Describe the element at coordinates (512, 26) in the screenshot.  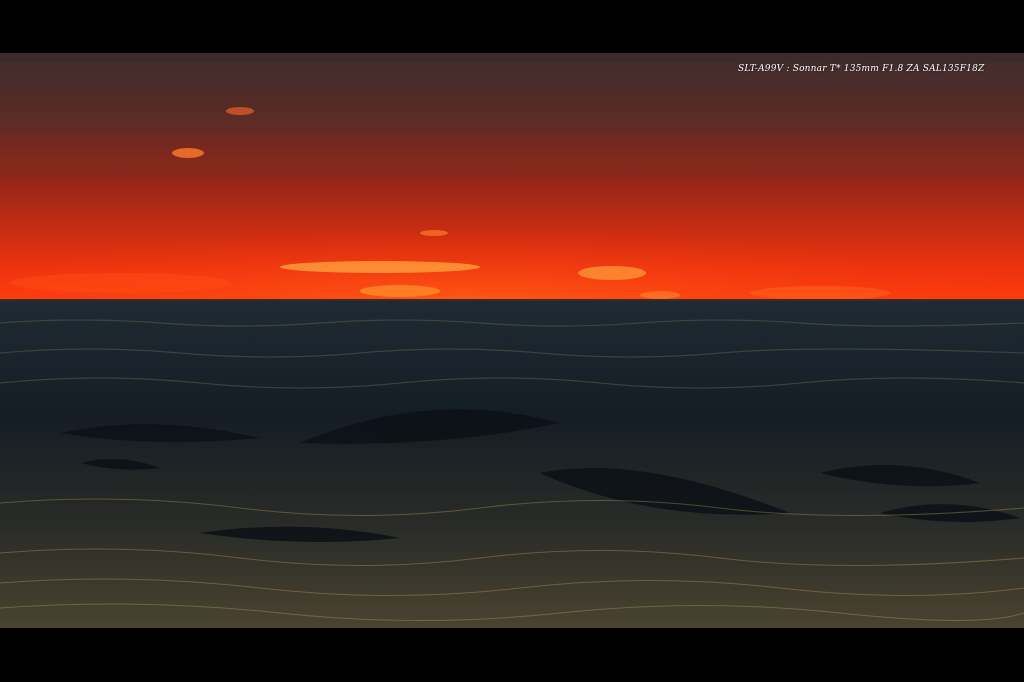
I see `letterbox-top` at that location.